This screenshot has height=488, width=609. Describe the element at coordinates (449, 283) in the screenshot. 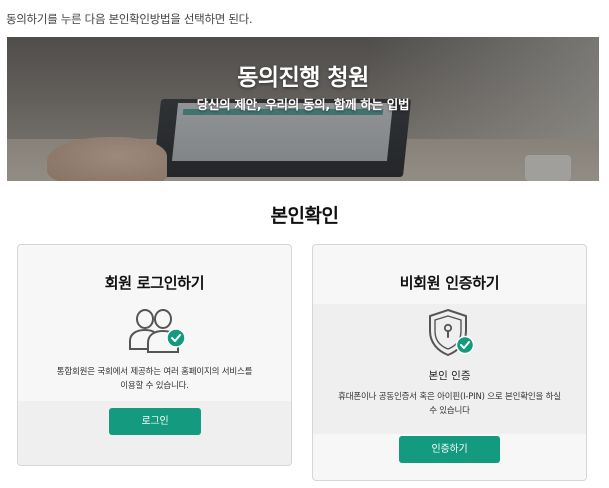

I see `guest-card-title: 비회원 인증하기` at that location.